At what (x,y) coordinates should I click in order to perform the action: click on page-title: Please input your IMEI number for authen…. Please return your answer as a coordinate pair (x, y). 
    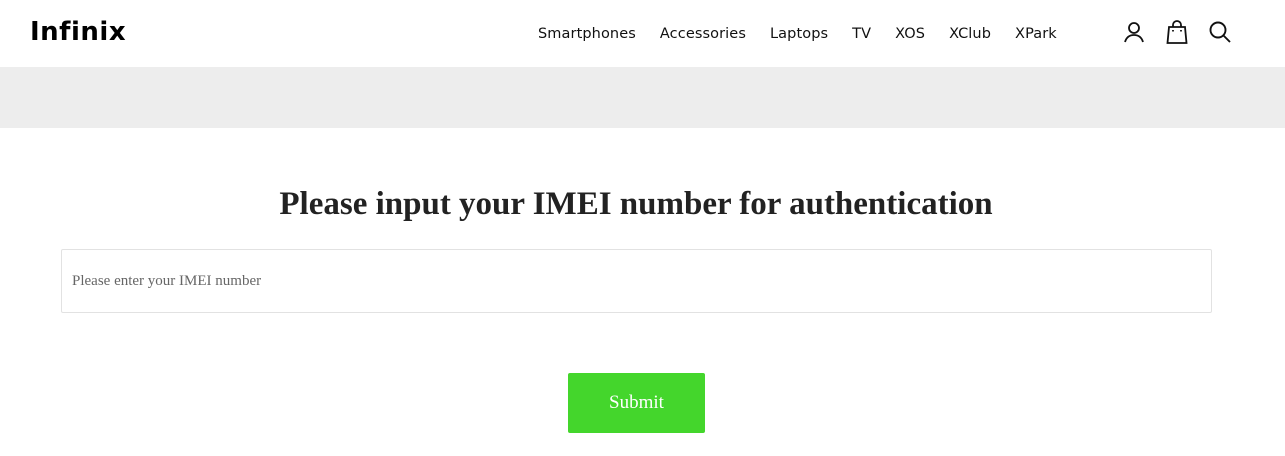
    Looking at the image, I should click on (636, 204).